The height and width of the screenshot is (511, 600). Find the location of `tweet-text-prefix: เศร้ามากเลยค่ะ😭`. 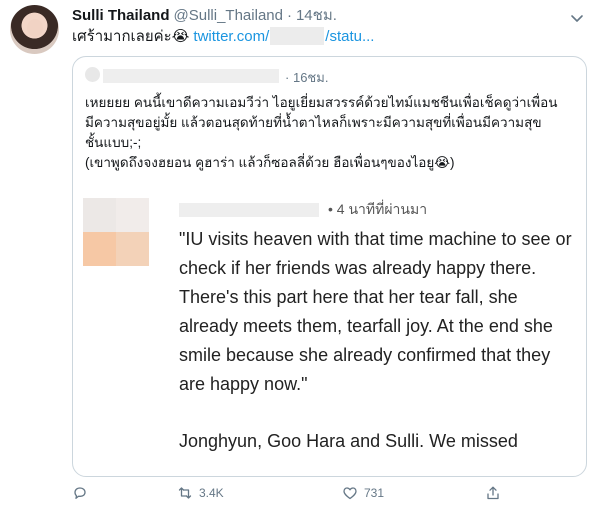

tweet-text-prefix: เศร้ามากเลยค่ะ😭 is located at coordinates (131, 36).